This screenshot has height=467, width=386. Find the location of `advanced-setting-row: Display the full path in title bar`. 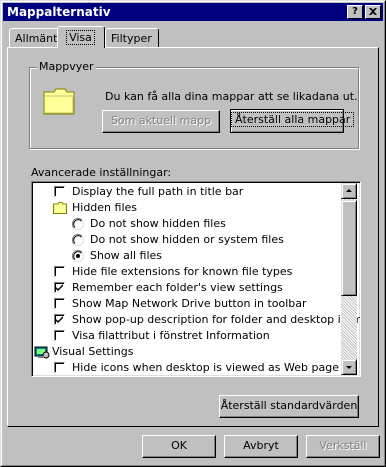

advanced-setting-row: Display the full path in title bar is located at coordinates (187, 192).